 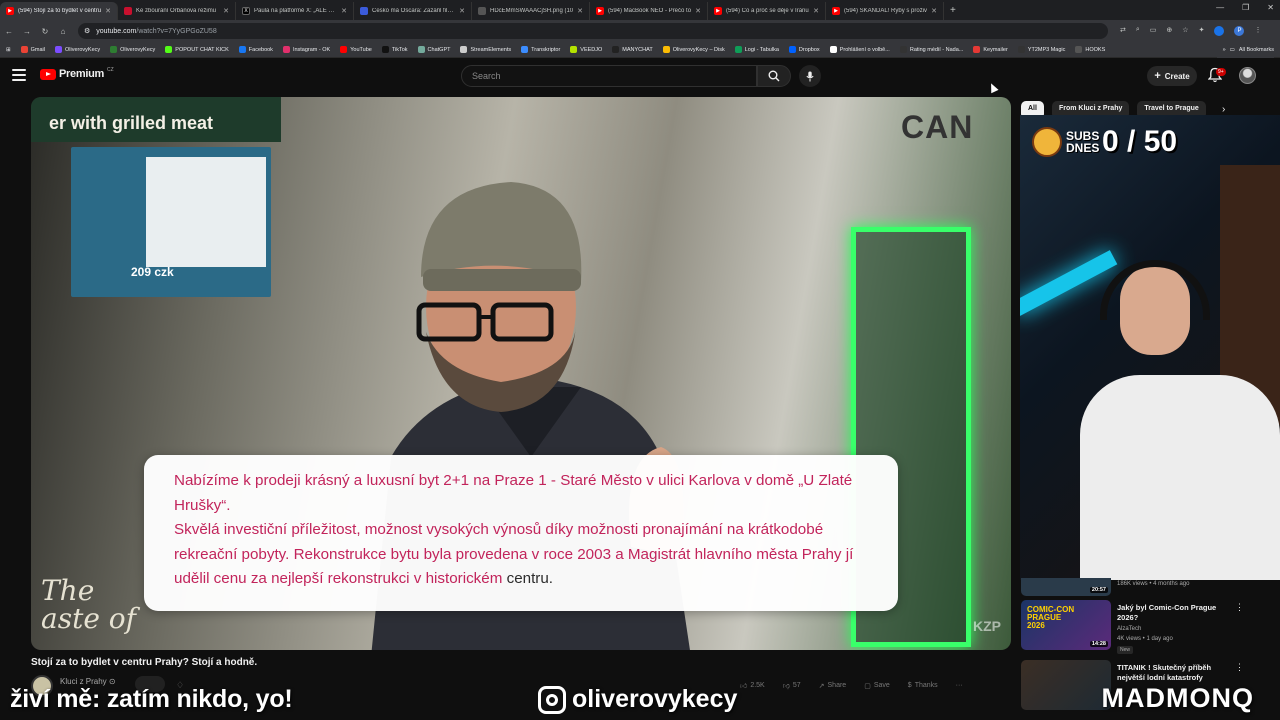 I want to click on search-input, so click(x=614, y=76).